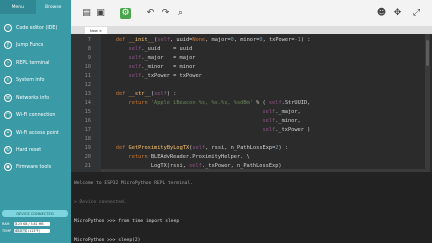 The height and width of the screenshot is (243, 432). I want to click on code-text: self._uuid = uuid, so click(160, 49).